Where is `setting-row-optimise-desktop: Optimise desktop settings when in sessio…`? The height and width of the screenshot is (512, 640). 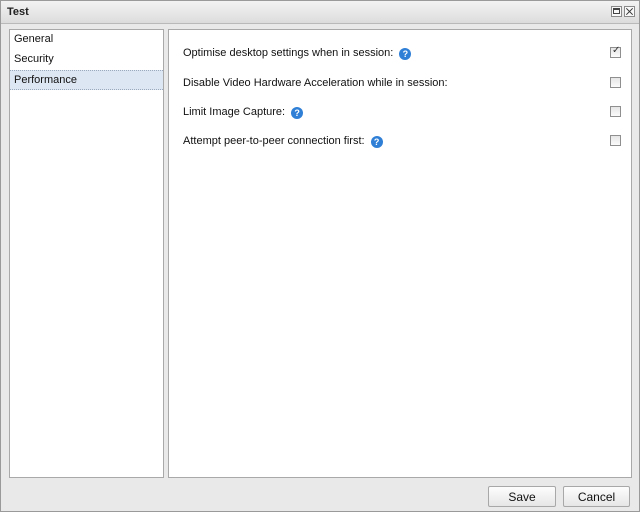 setting-row-optimise-desktop: Optimise desktop settings when in sessio… is located at coordinates (403, 53).